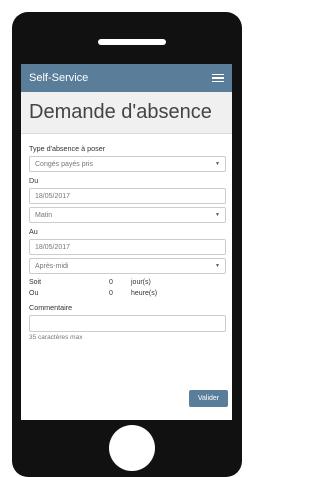 The height and width of the screenshot is (477, 320). I want to click on au-date-value: 18/05/2017, so click(53, 247).